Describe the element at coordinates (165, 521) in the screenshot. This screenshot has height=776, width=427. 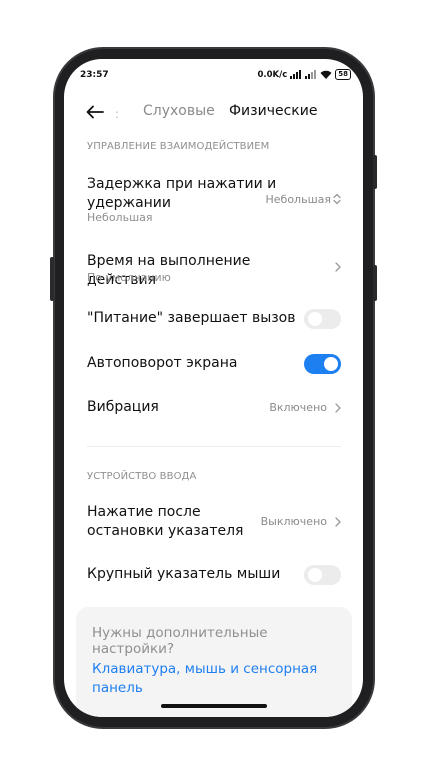
I see `setting-title: Нажатие после остановки указателя` at that location.